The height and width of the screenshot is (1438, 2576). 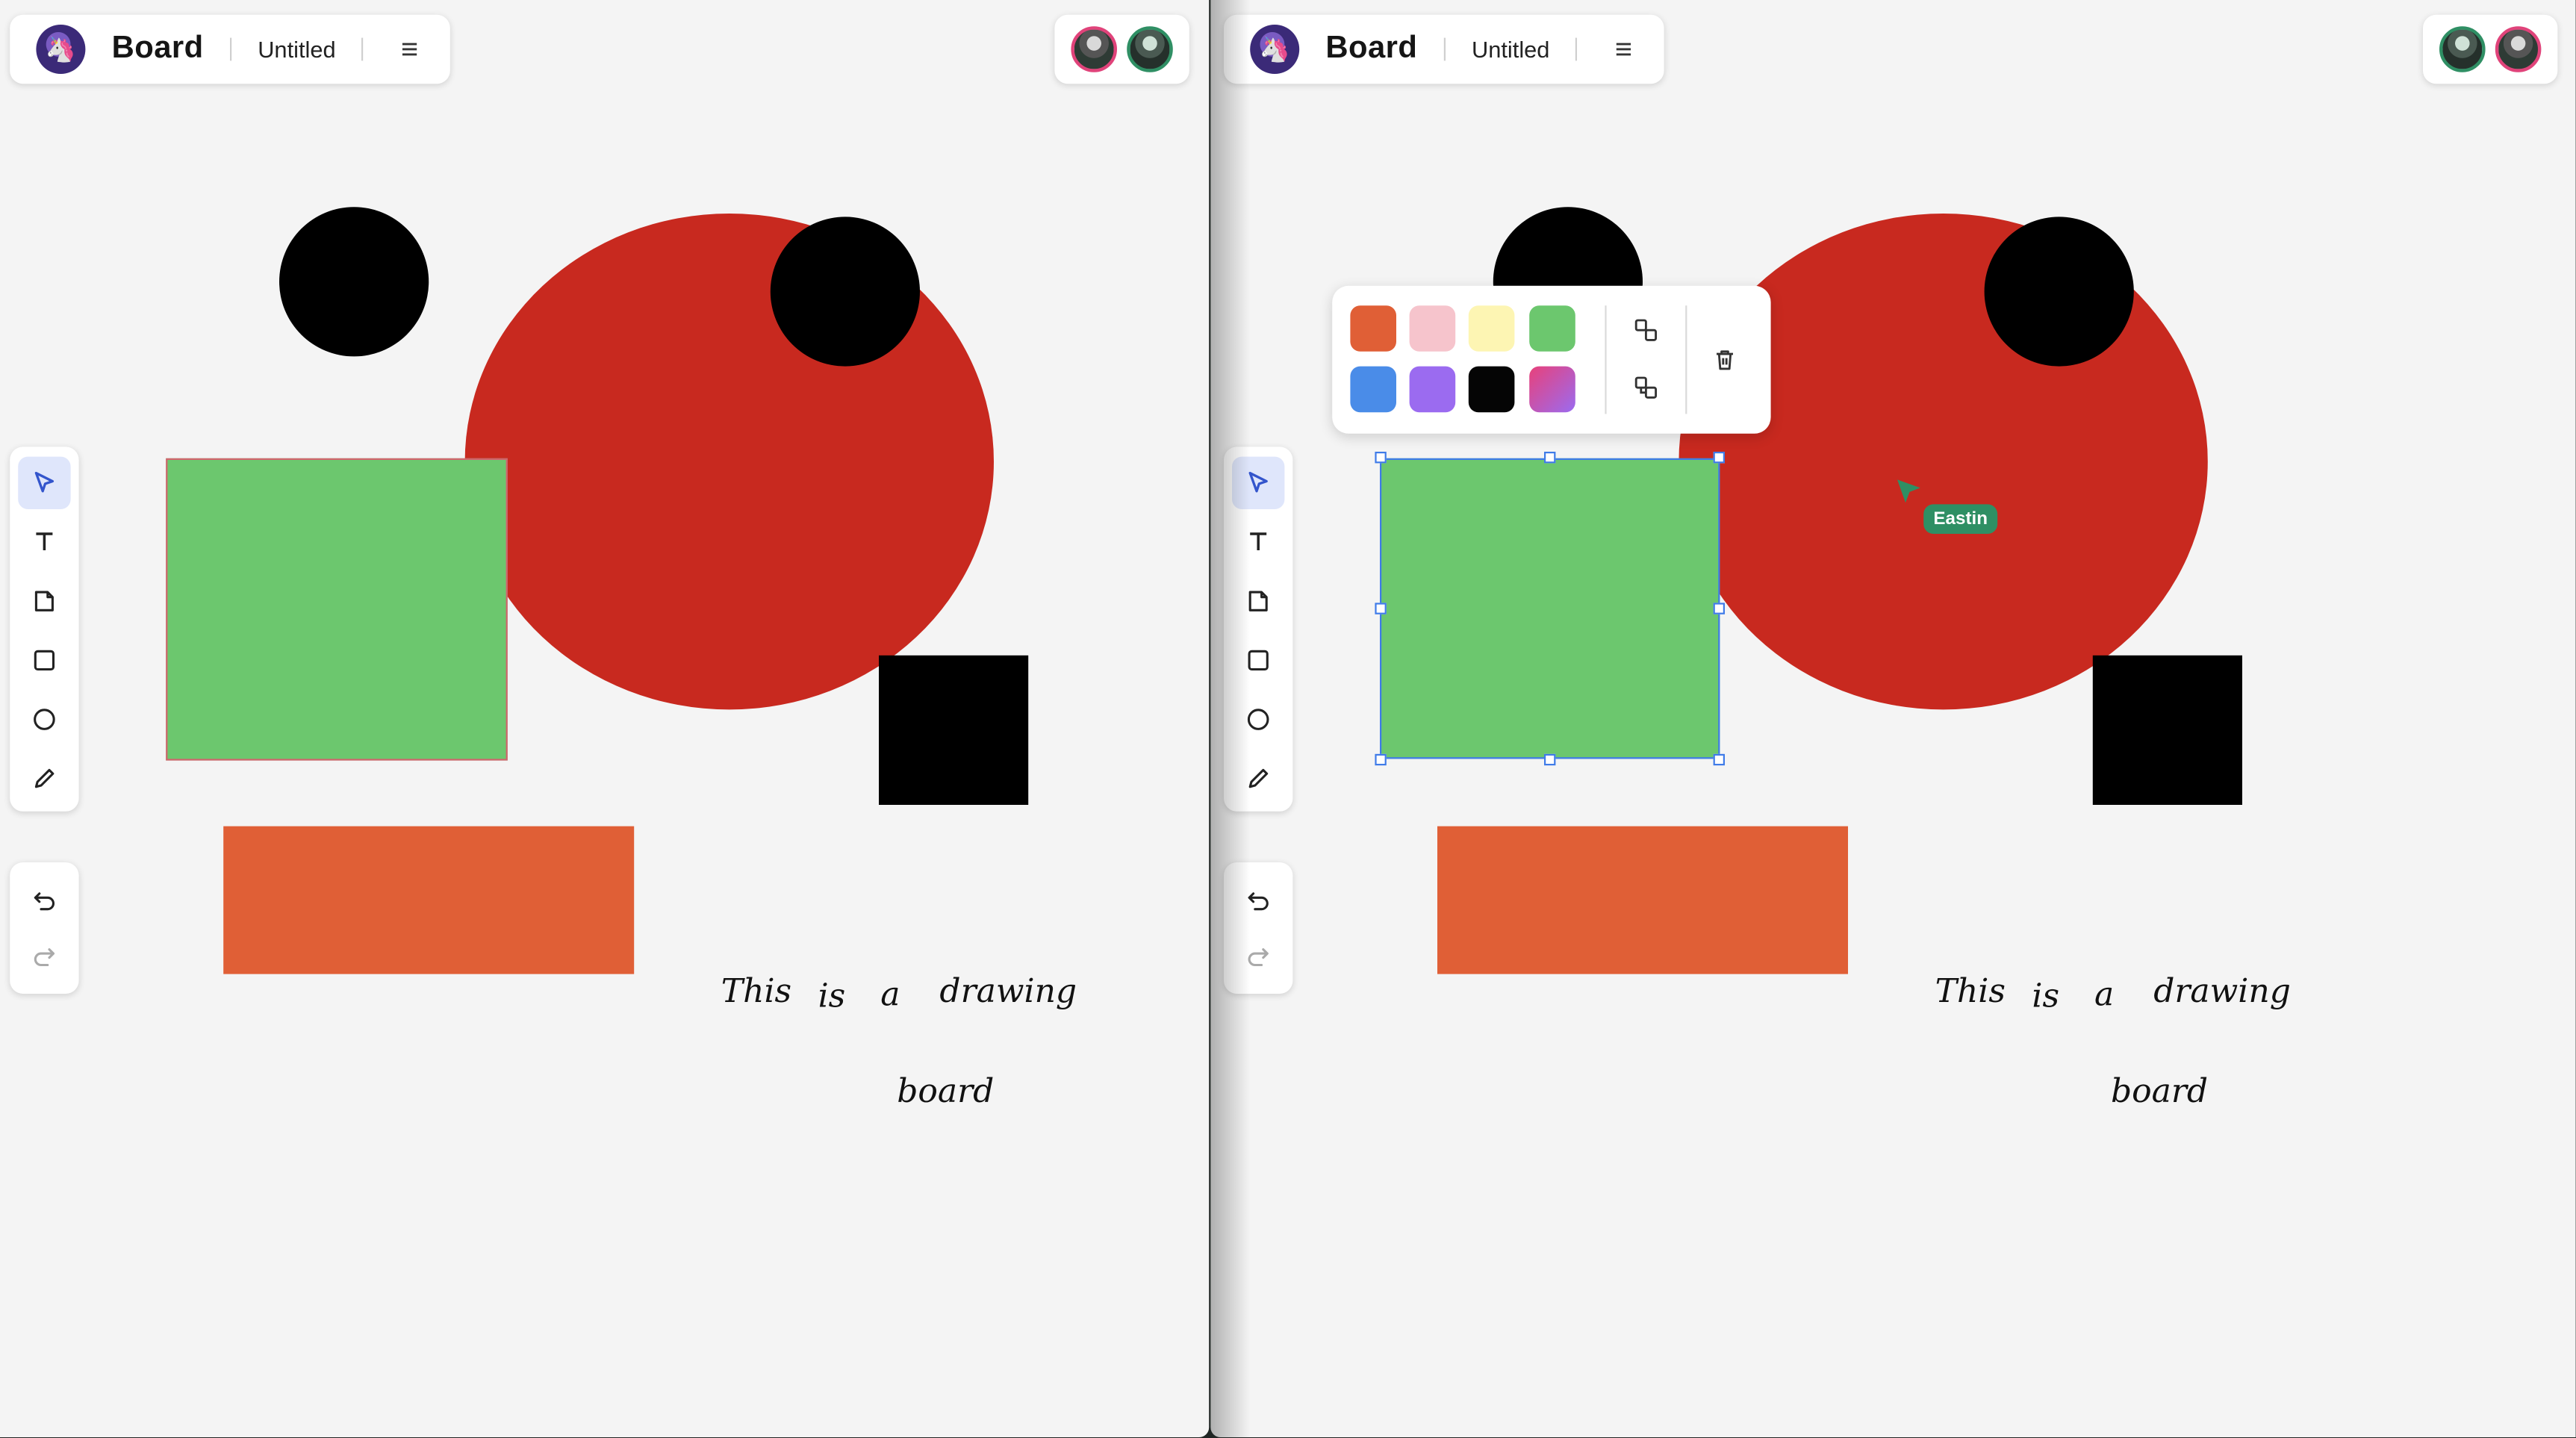 I want to click on color-swatch-gradient, so click(x=1552, y=389).